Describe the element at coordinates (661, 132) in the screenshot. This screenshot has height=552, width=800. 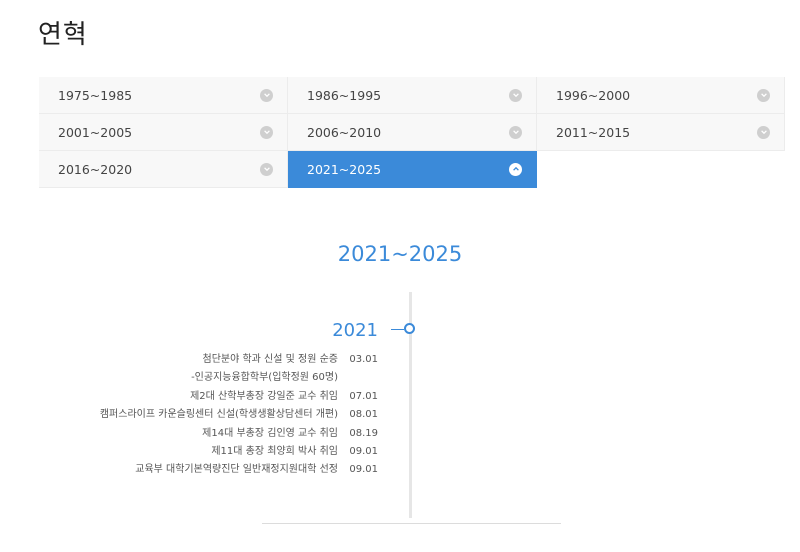
I see `period-tab-2011-2015: 2011~2015` at that location.